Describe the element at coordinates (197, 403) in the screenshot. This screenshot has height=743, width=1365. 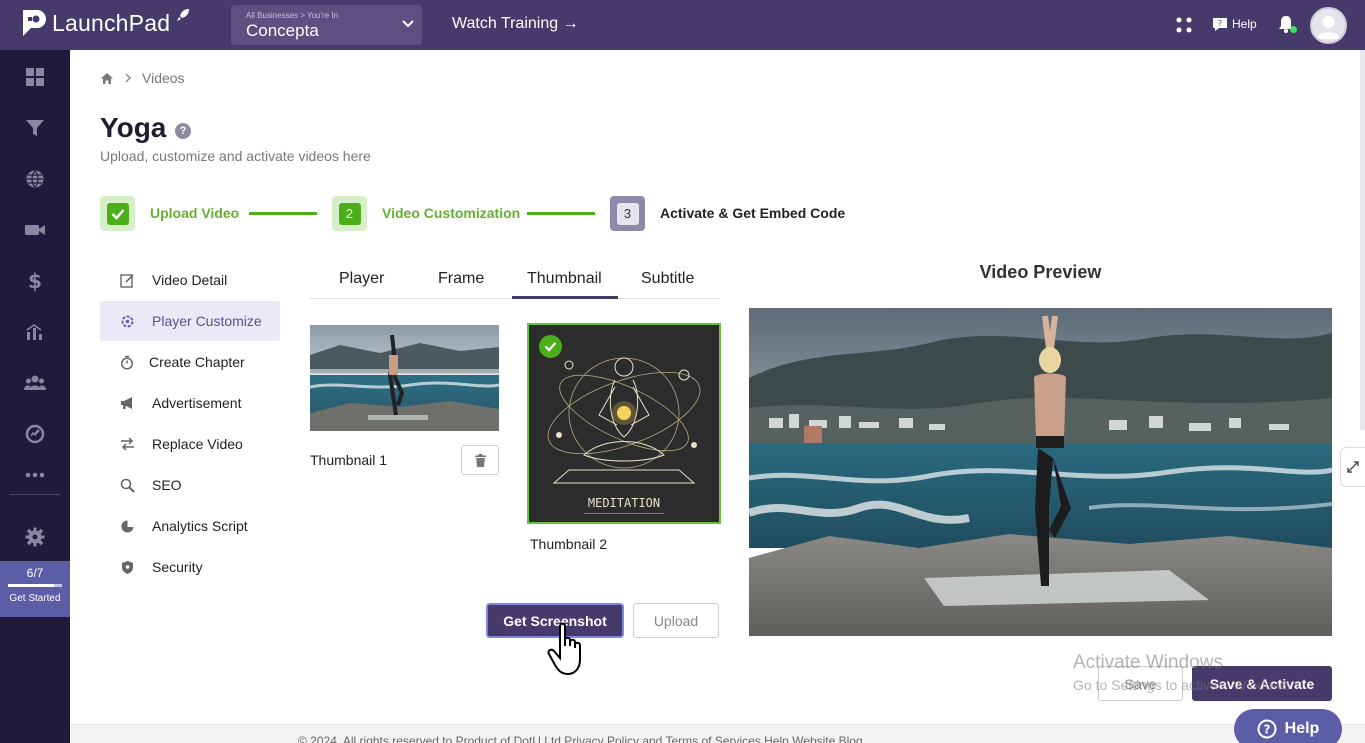
I see `menu-label: Advertisement` at that location.